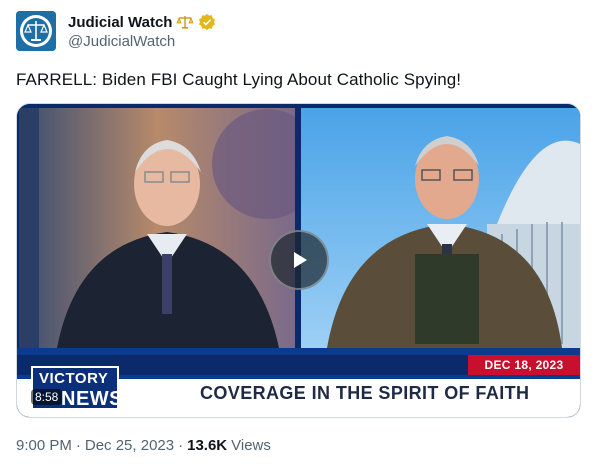 The height and width of the screenshot is (473, 611). I want to click on author-avatar, so click(36, 31).